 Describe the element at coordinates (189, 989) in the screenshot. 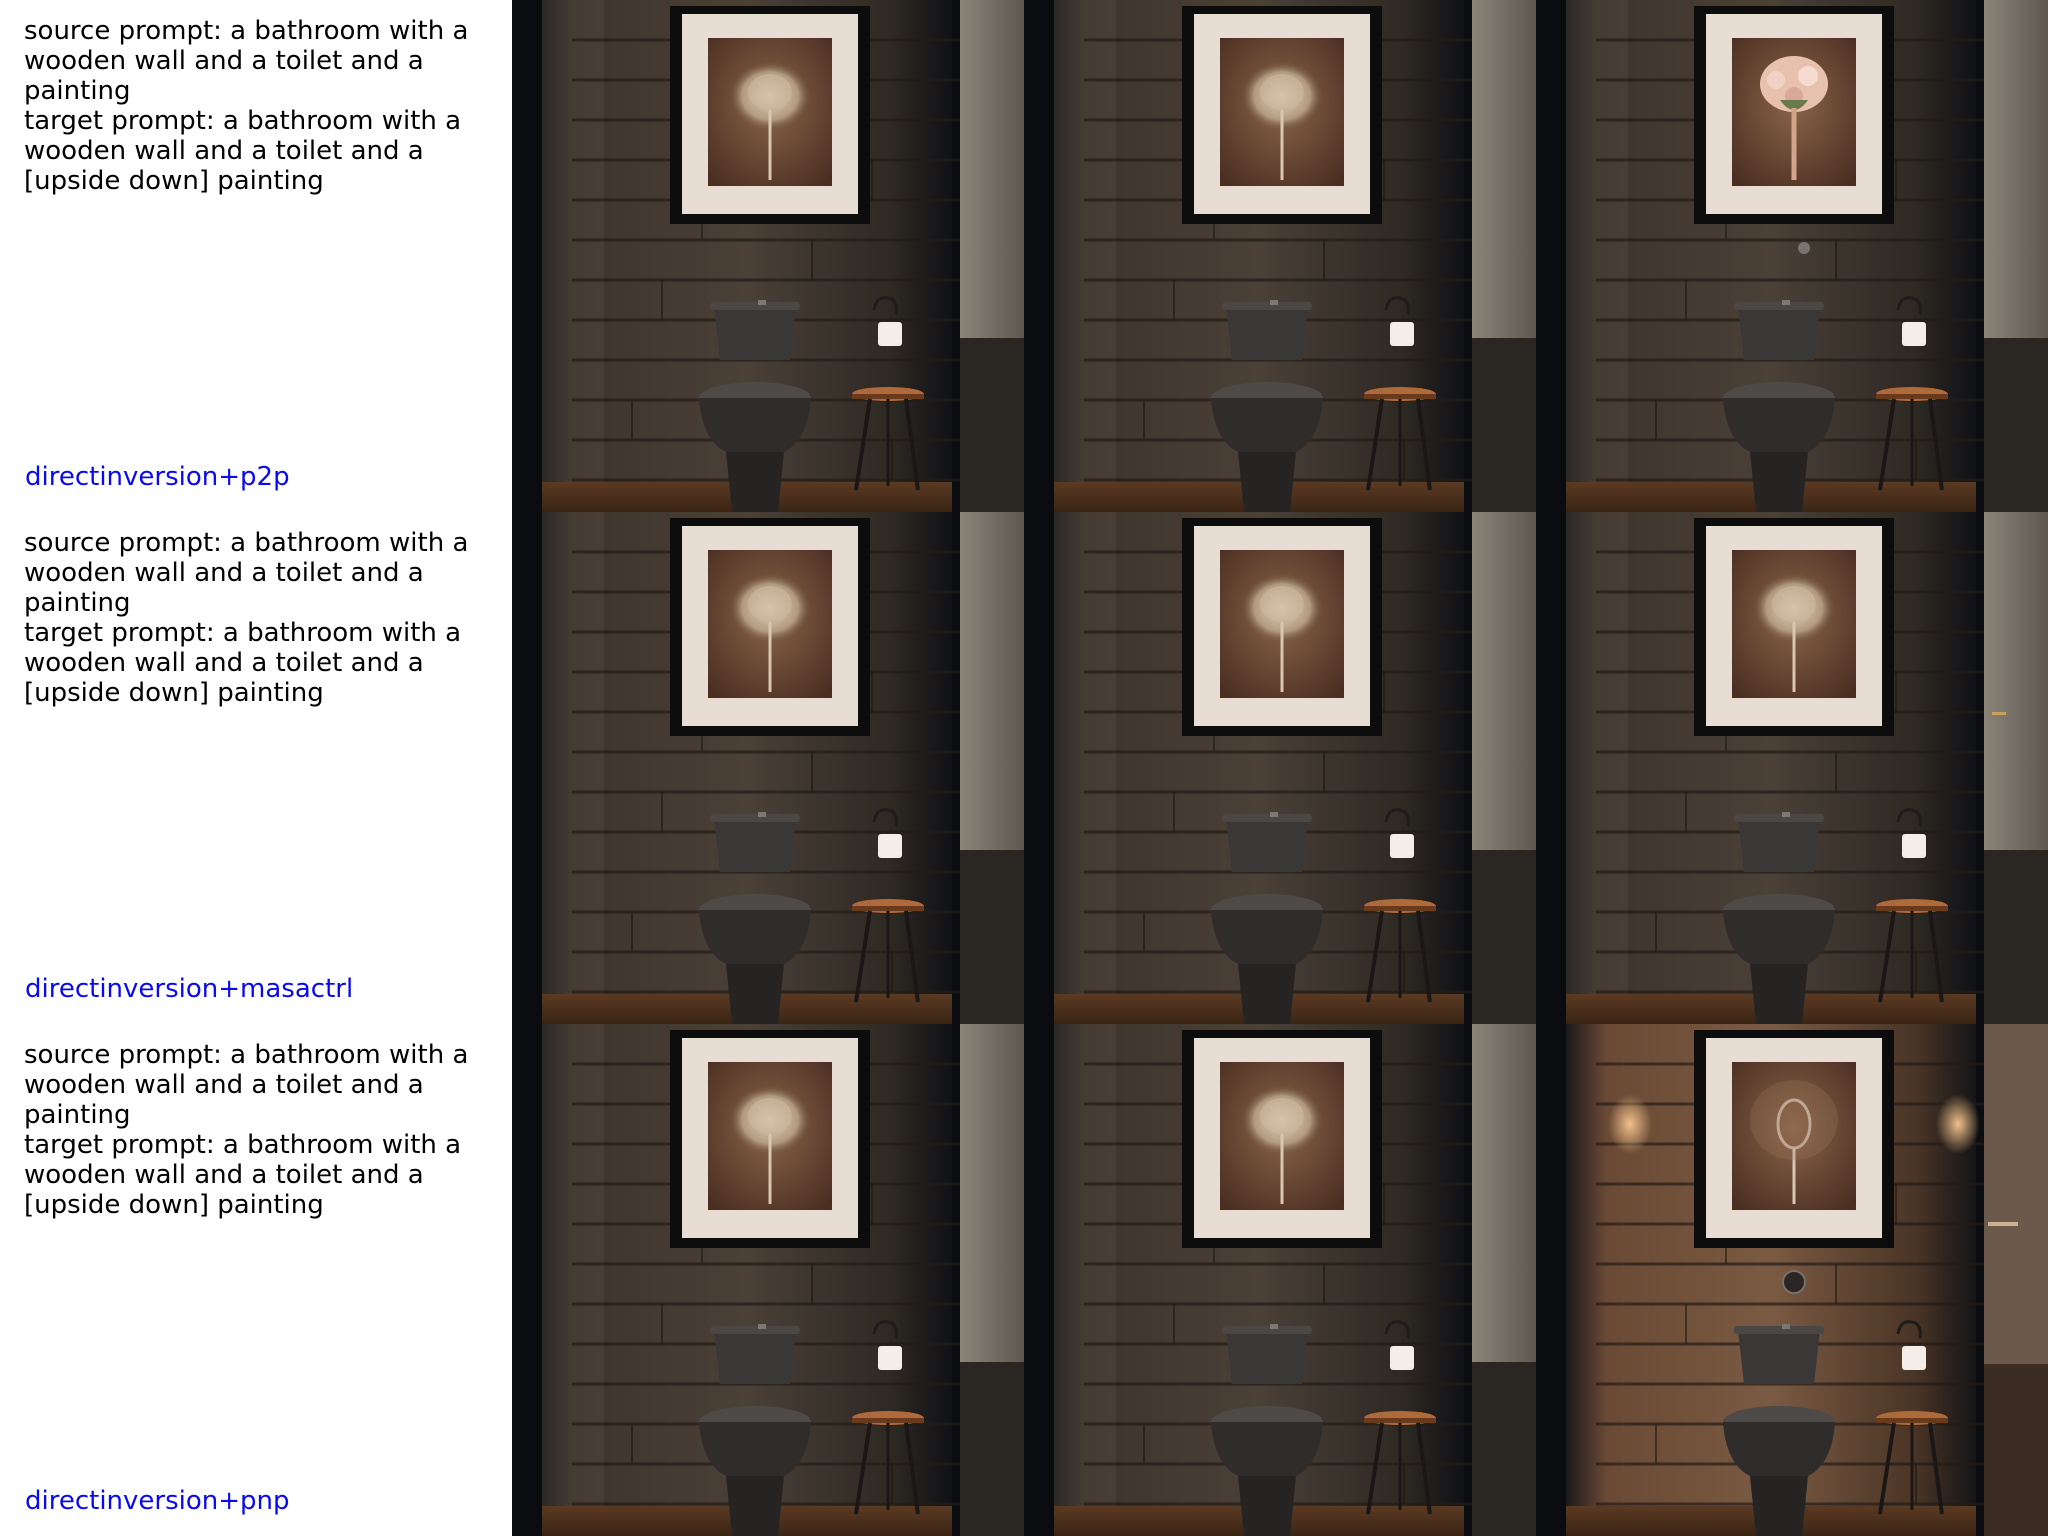

I see `method-label: directinversion+masactrl` at that location.